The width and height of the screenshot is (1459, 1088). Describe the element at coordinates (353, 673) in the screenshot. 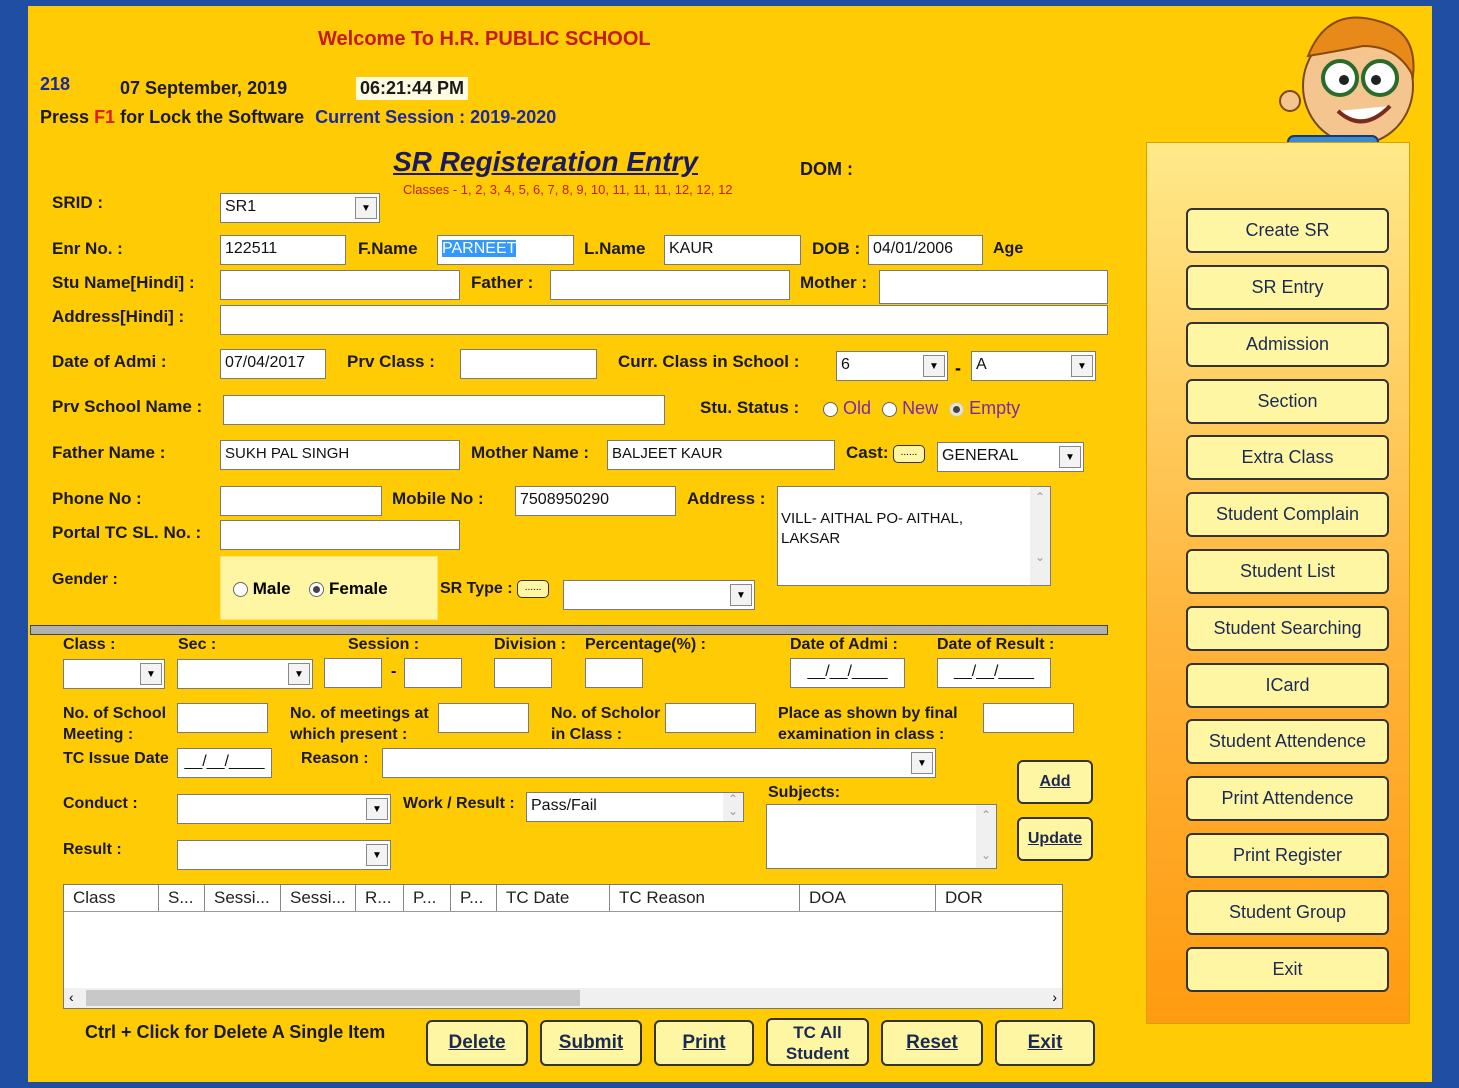

I see `session-from-input` at that location.